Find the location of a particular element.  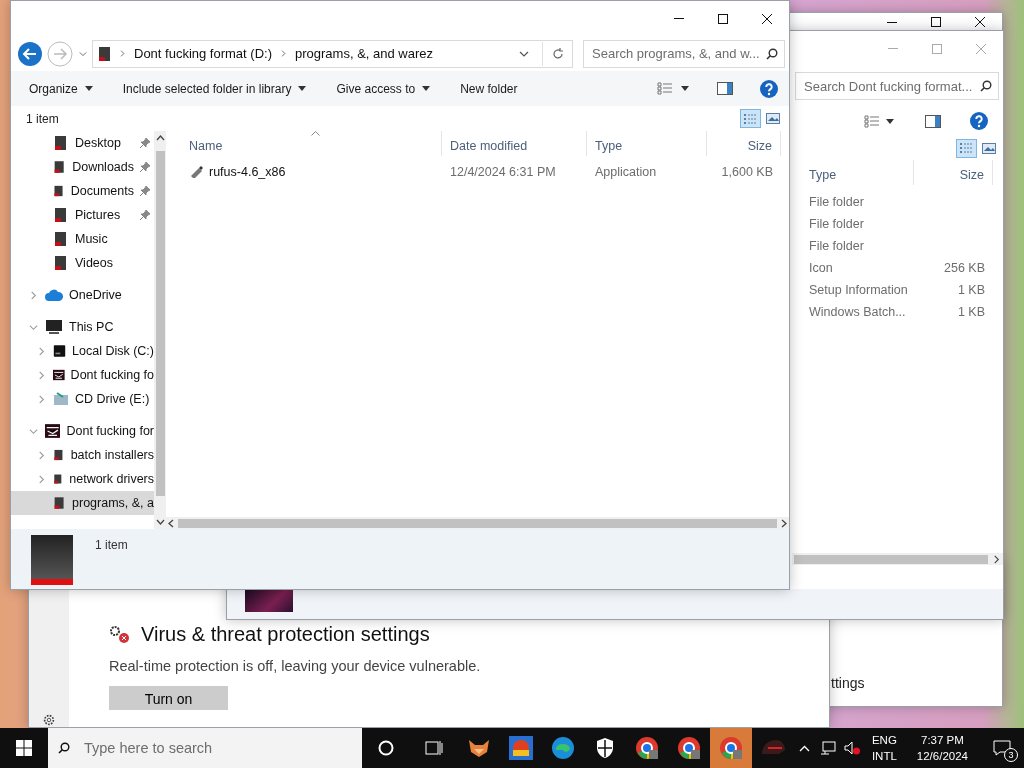

nav-item: Music is located at coordinates (82, 239).